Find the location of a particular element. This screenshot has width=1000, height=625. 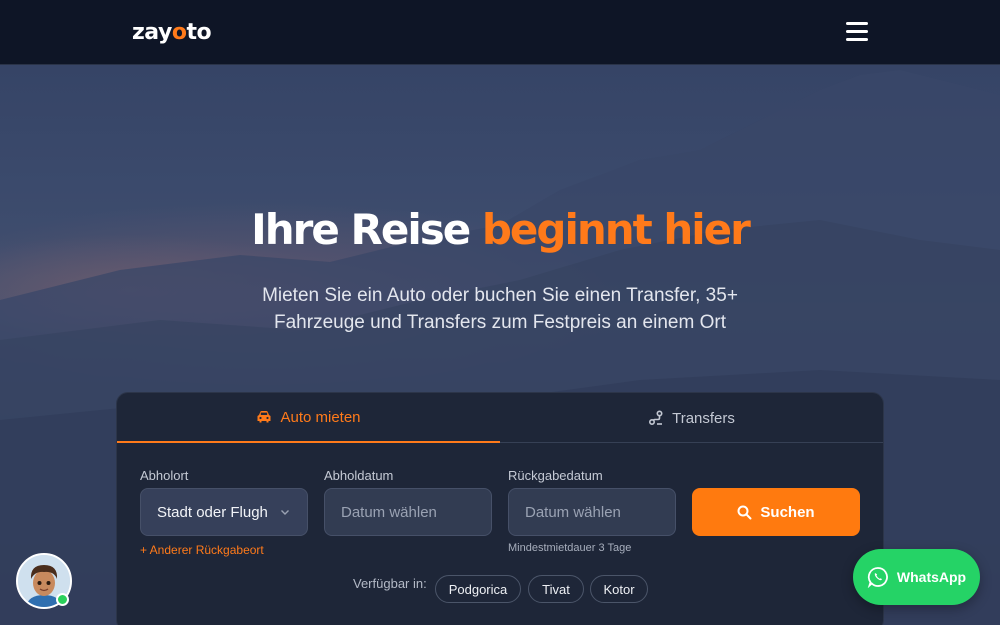

return-date-input: Datum wählen is located at coordinates (592, 512).